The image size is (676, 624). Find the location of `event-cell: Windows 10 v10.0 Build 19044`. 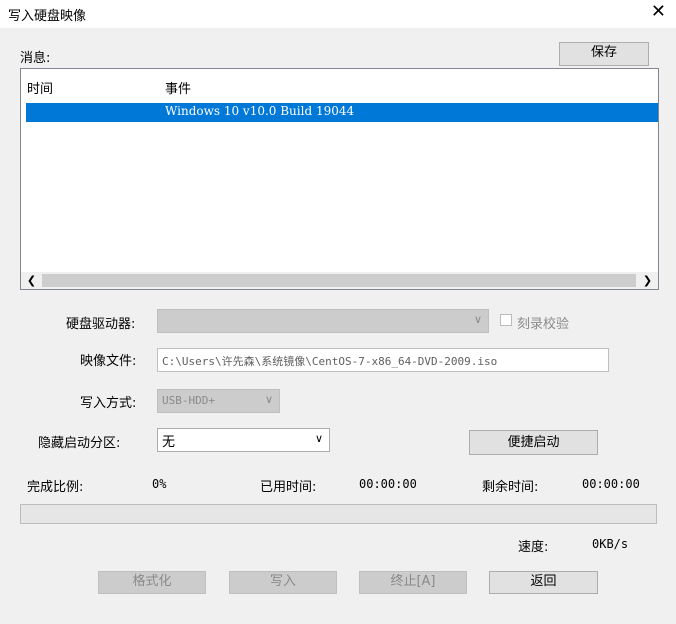

event-cell: Windows 10 v10.0 Build 19044 is located at coordinates (260, 111).